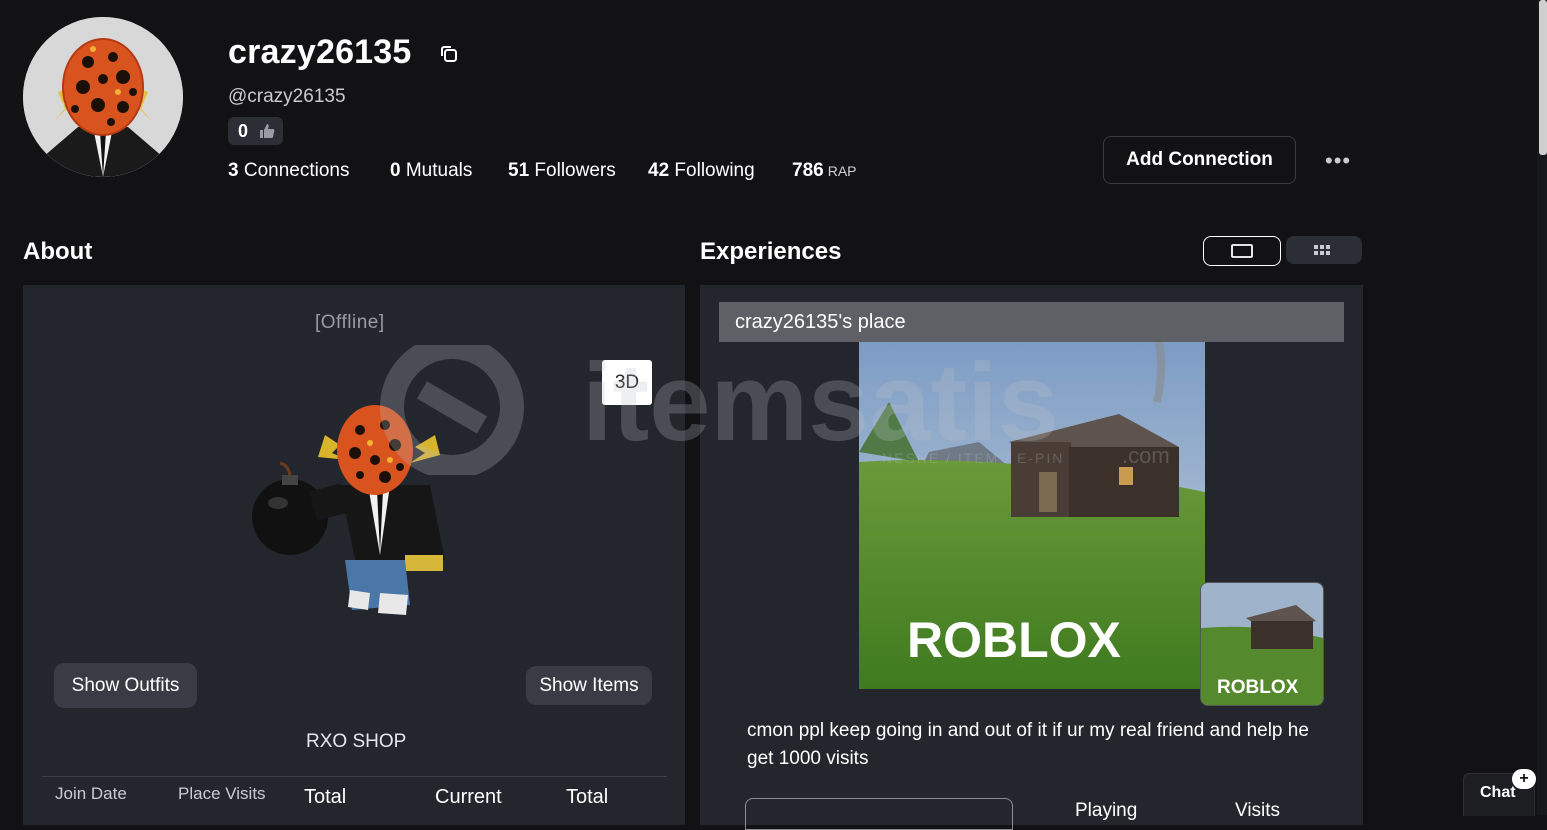 The image size is (1547, 830). Describe the element at coordinates (468, 797) in the screenshot. I see `current-label: Current` at that location.